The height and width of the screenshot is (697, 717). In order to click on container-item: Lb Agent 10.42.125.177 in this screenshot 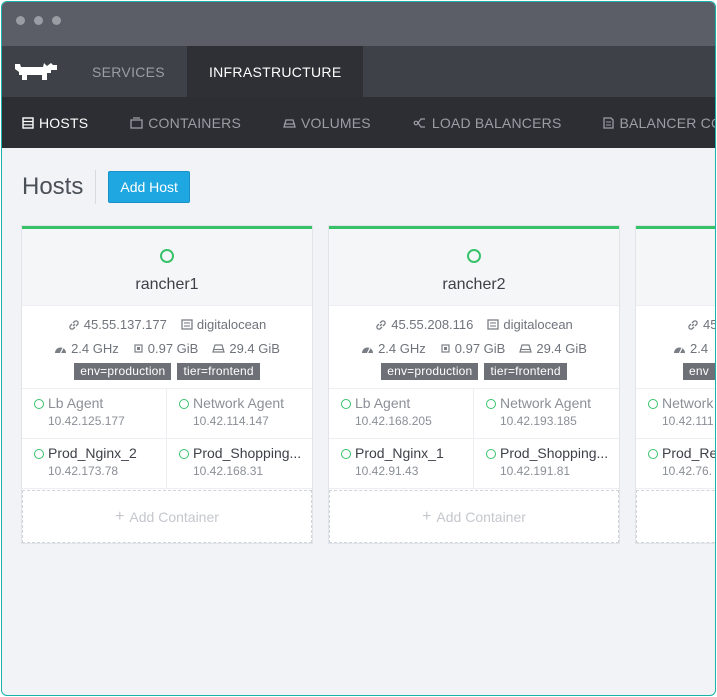, I will do `click(94, 414)`.